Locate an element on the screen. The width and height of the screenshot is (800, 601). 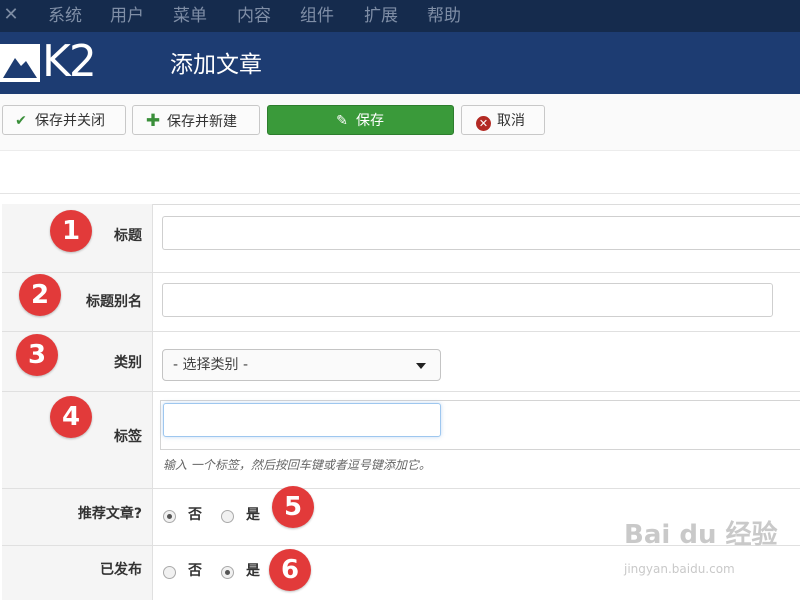
featured-no-radio is located at coordinates (169, 516).